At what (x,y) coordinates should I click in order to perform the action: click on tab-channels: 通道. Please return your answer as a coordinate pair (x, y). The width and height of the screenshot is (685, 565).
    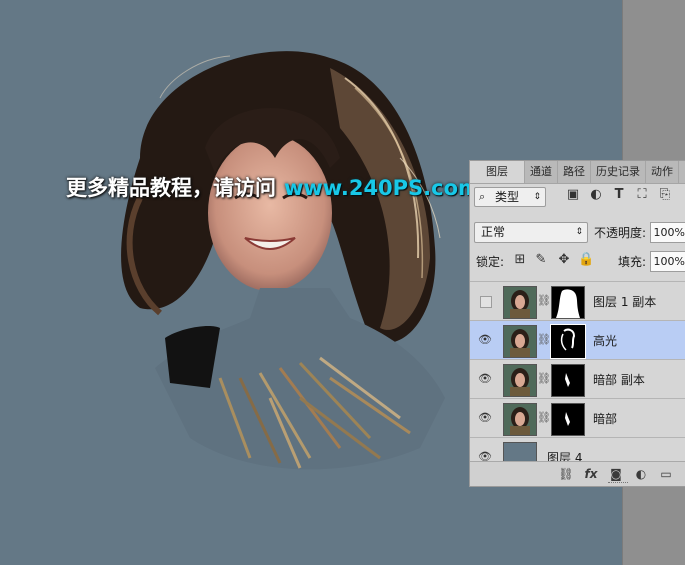
    Looking at the image, I should click on (541, 172).